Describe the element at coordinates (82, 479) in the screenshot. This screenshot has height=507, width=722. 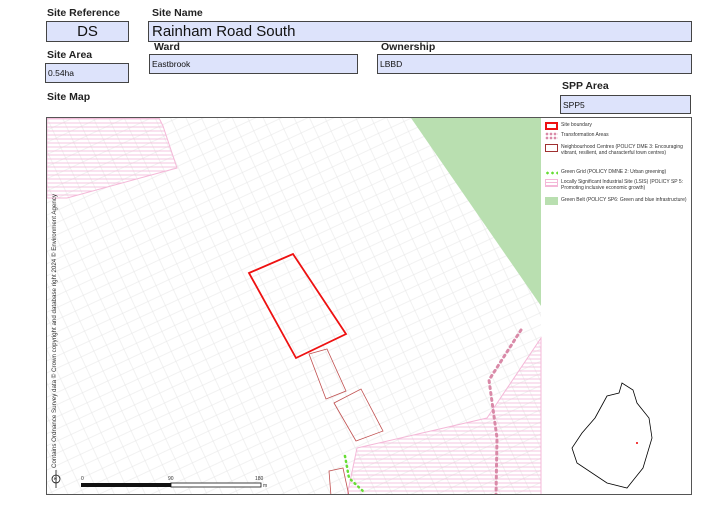
I see `scale-tick: 0` at that location.